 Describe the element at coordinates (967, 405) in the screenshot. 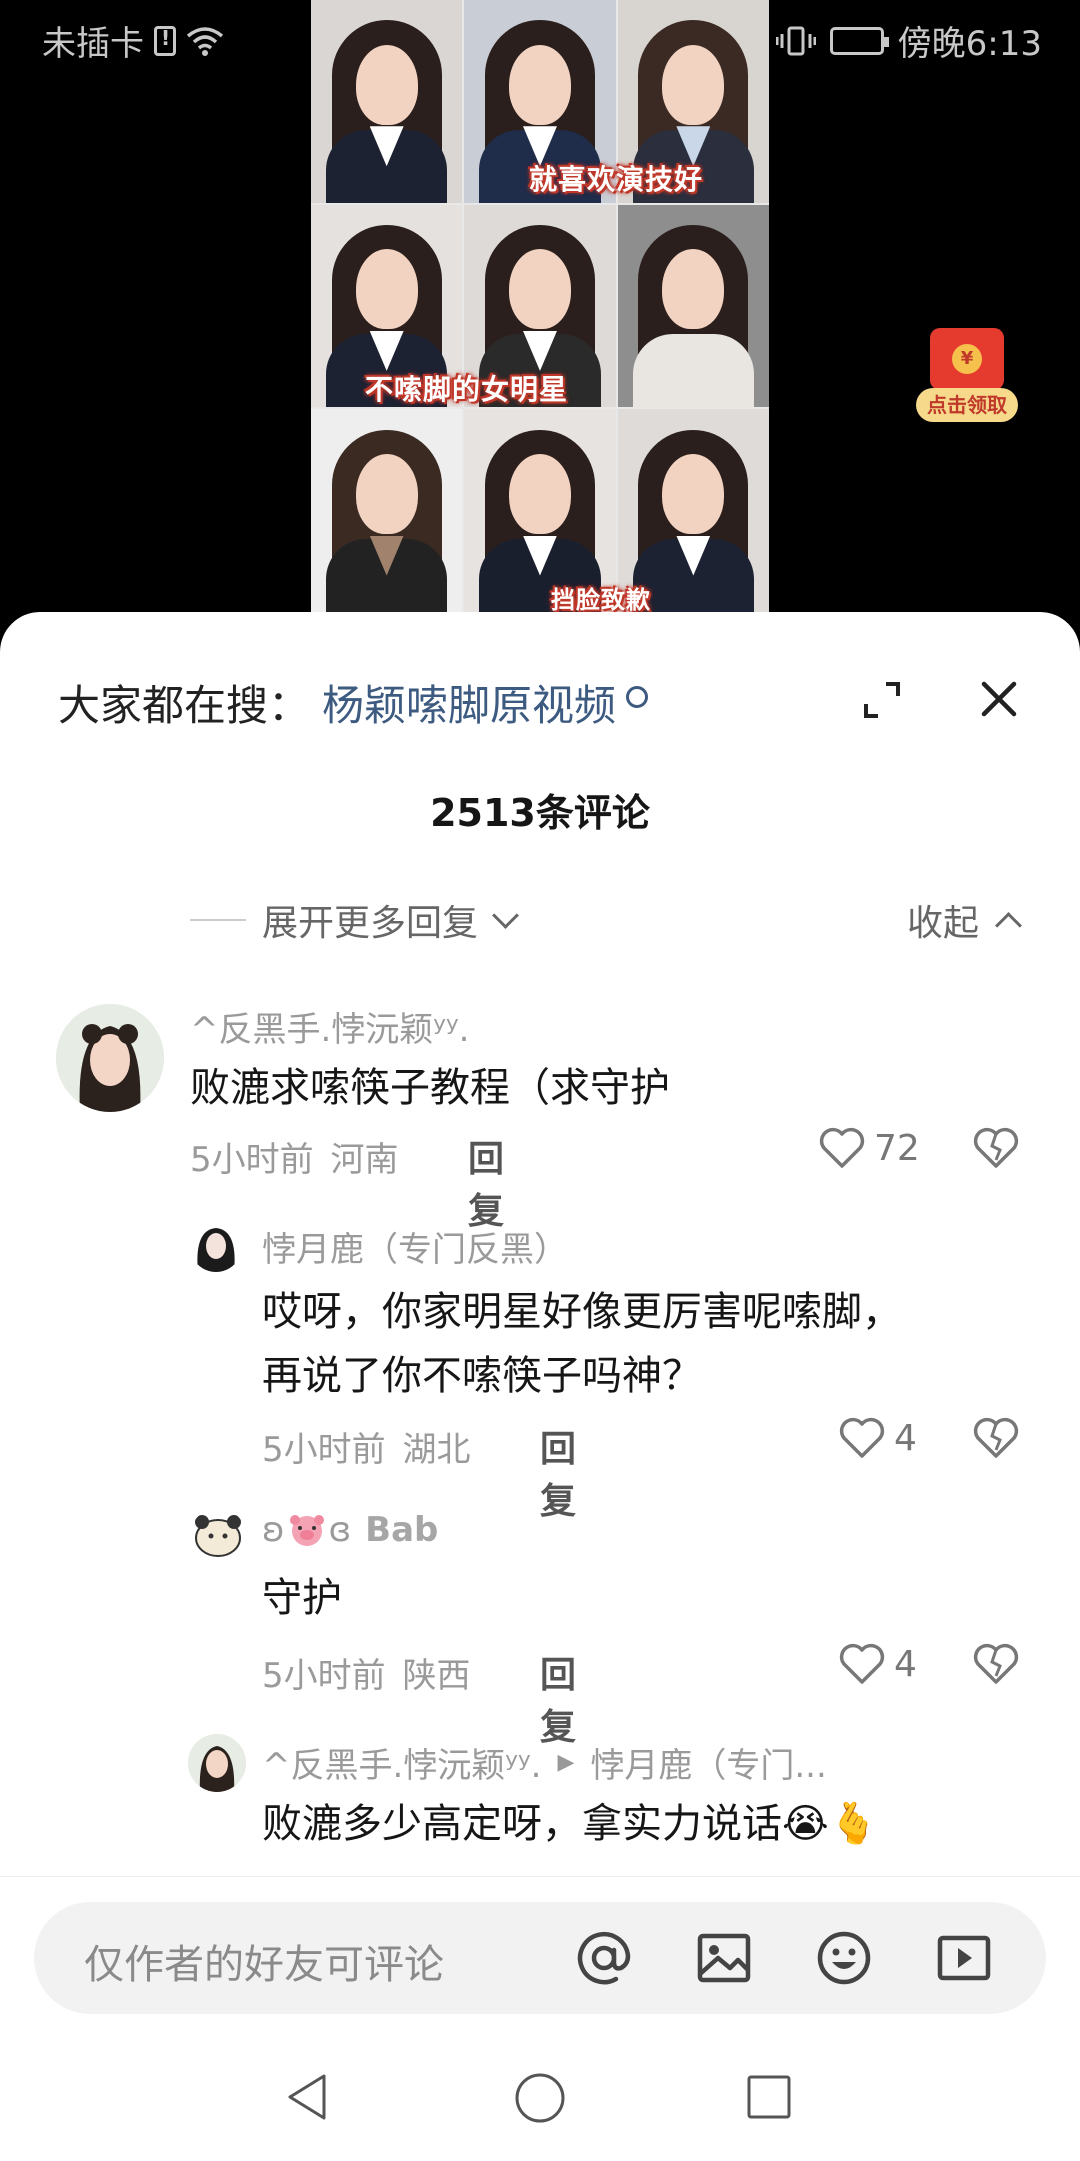

I see `red-packet-label: 点击领取` at that location.